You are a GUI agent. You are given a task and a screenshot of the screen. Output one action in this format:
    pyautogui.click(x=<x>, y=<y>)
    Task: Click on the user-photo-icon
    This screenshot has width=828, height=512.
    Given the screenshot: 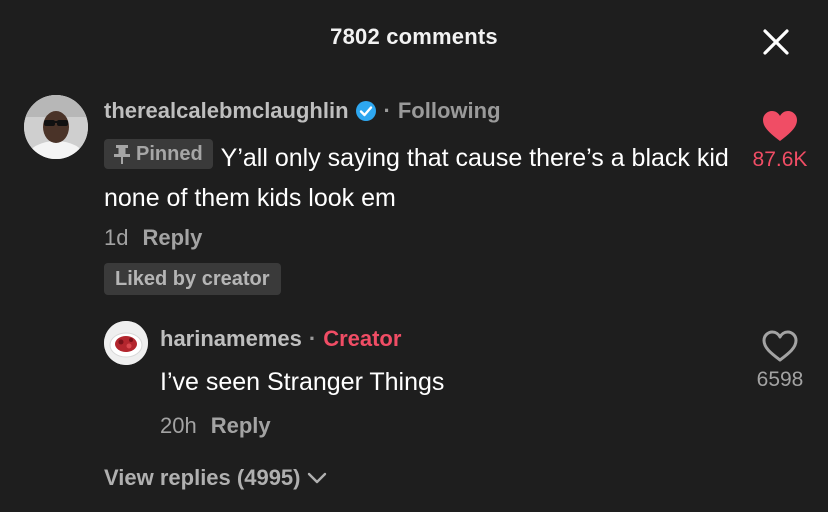 What is the action you would take?
    pyautogui.click(x=56, y=127)
    